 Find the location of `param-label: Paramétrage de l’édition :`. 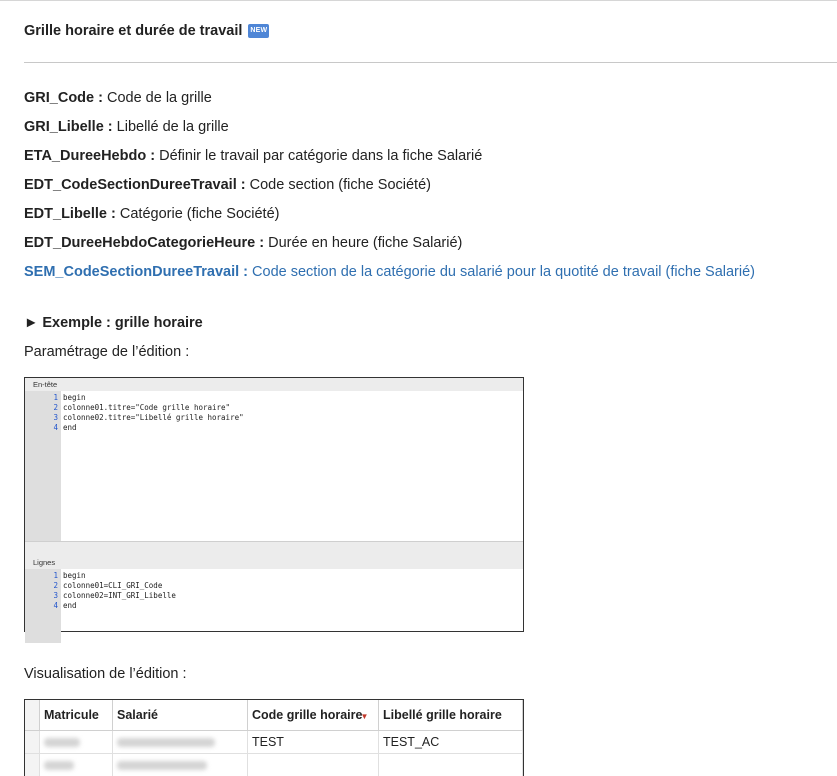

param-label: Paramétrage de l’édition : is located at coordinates (106, 352).